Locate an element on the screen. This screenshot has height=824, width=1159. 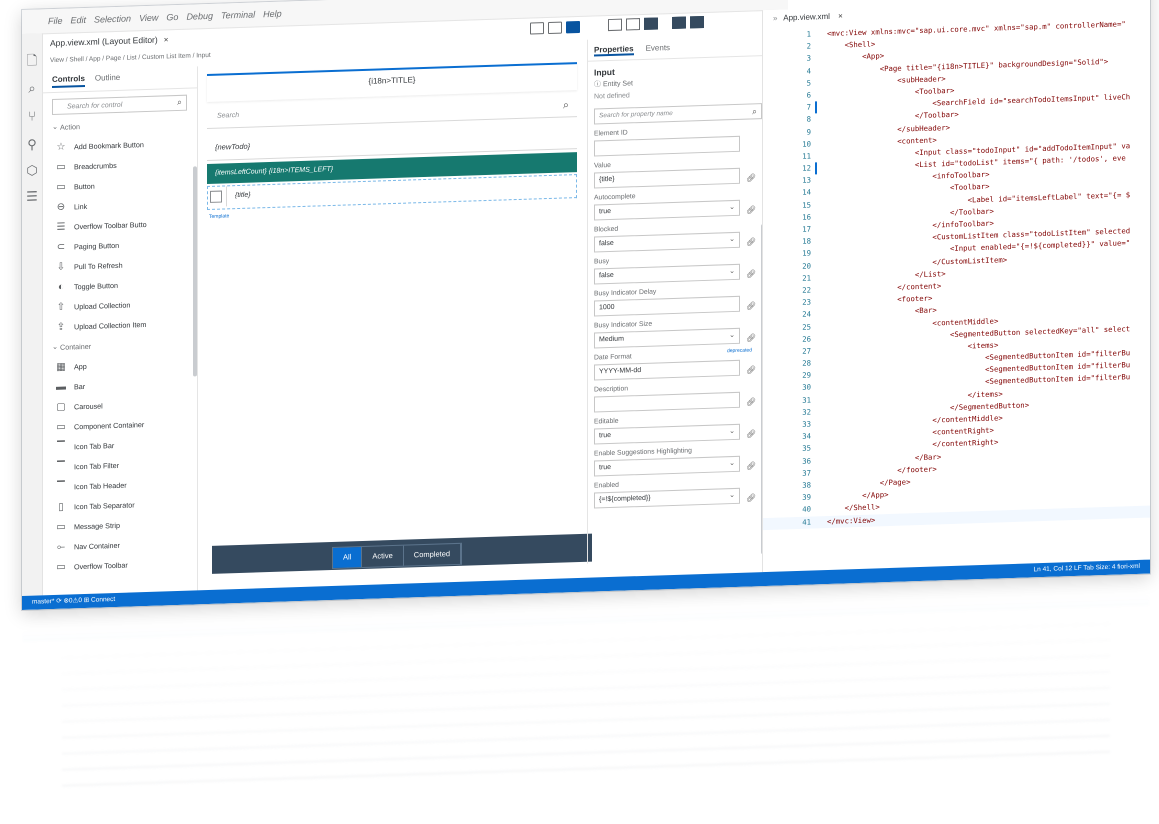
control-item-label: Breadcrumbs is located at coordinates (95, 165).